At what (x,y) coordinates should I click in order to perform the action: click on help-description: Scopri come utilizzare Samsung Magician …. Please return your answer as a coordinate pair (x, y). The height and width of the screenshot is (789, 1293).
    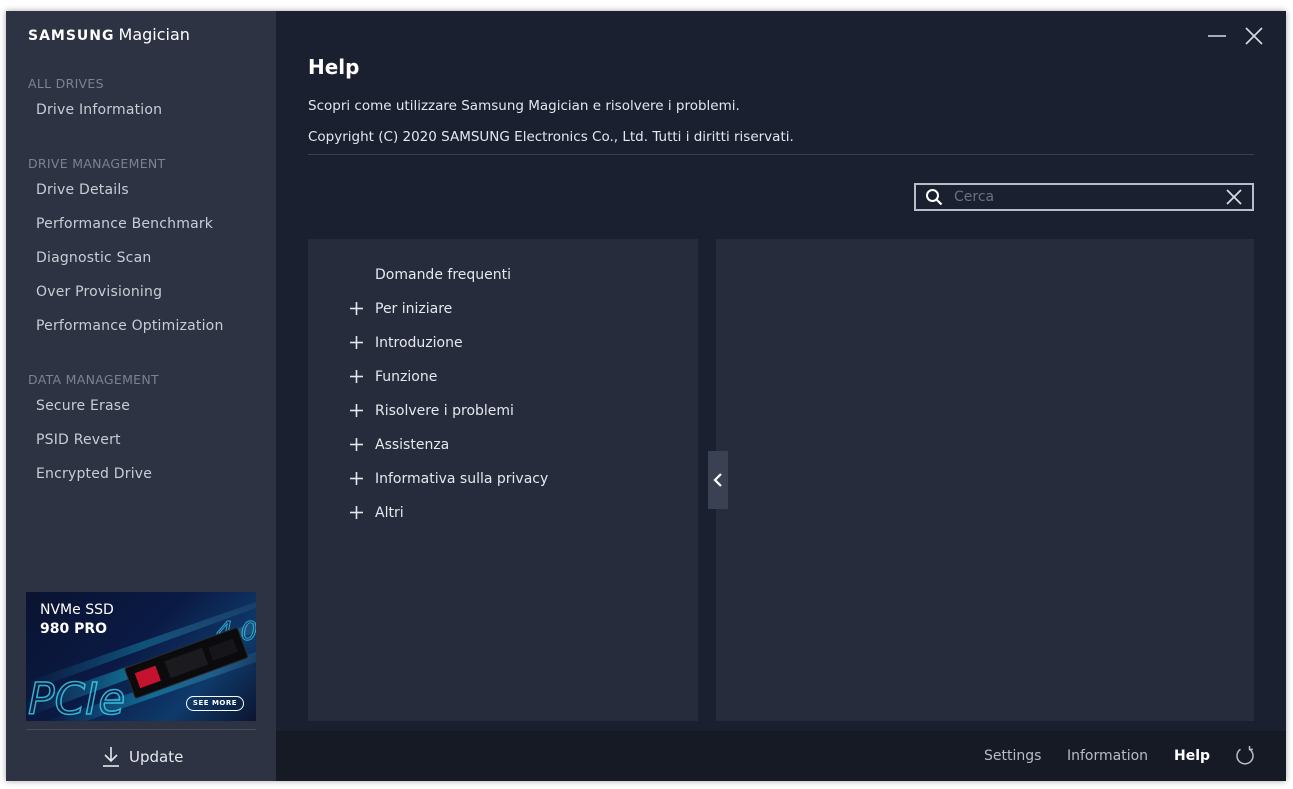
    Looking at the image, I should click on (524, 106).